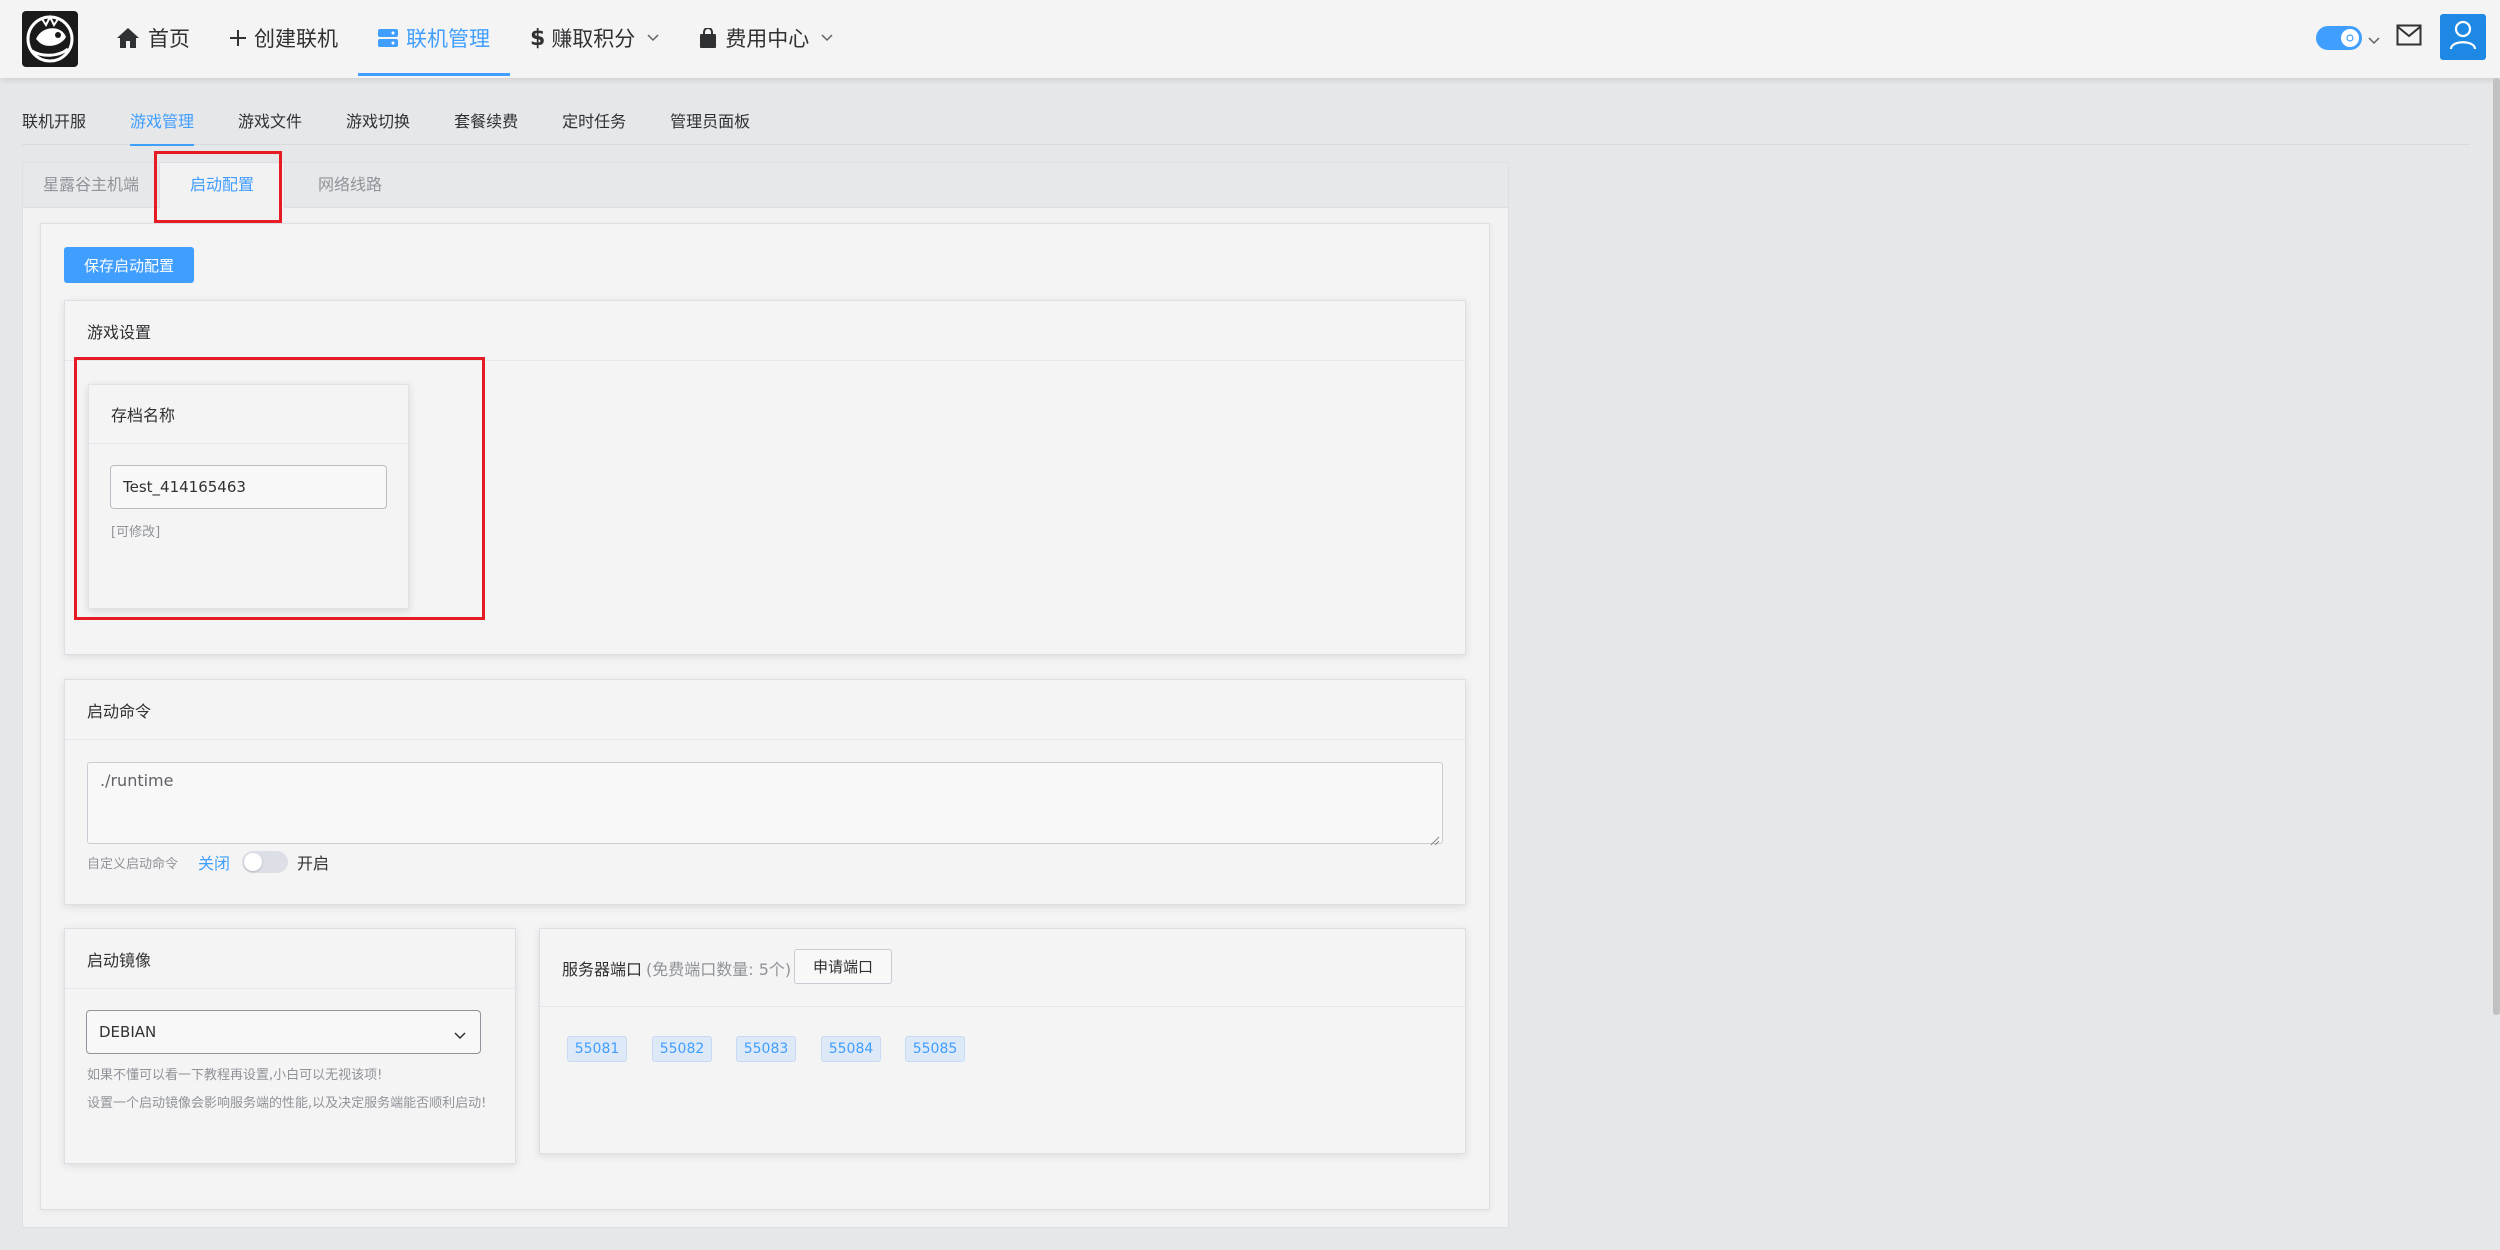 The width and height of the screenshot is (2500, 1250). I want to click on nav-manage-label: 联机管理, so click(448, 39).